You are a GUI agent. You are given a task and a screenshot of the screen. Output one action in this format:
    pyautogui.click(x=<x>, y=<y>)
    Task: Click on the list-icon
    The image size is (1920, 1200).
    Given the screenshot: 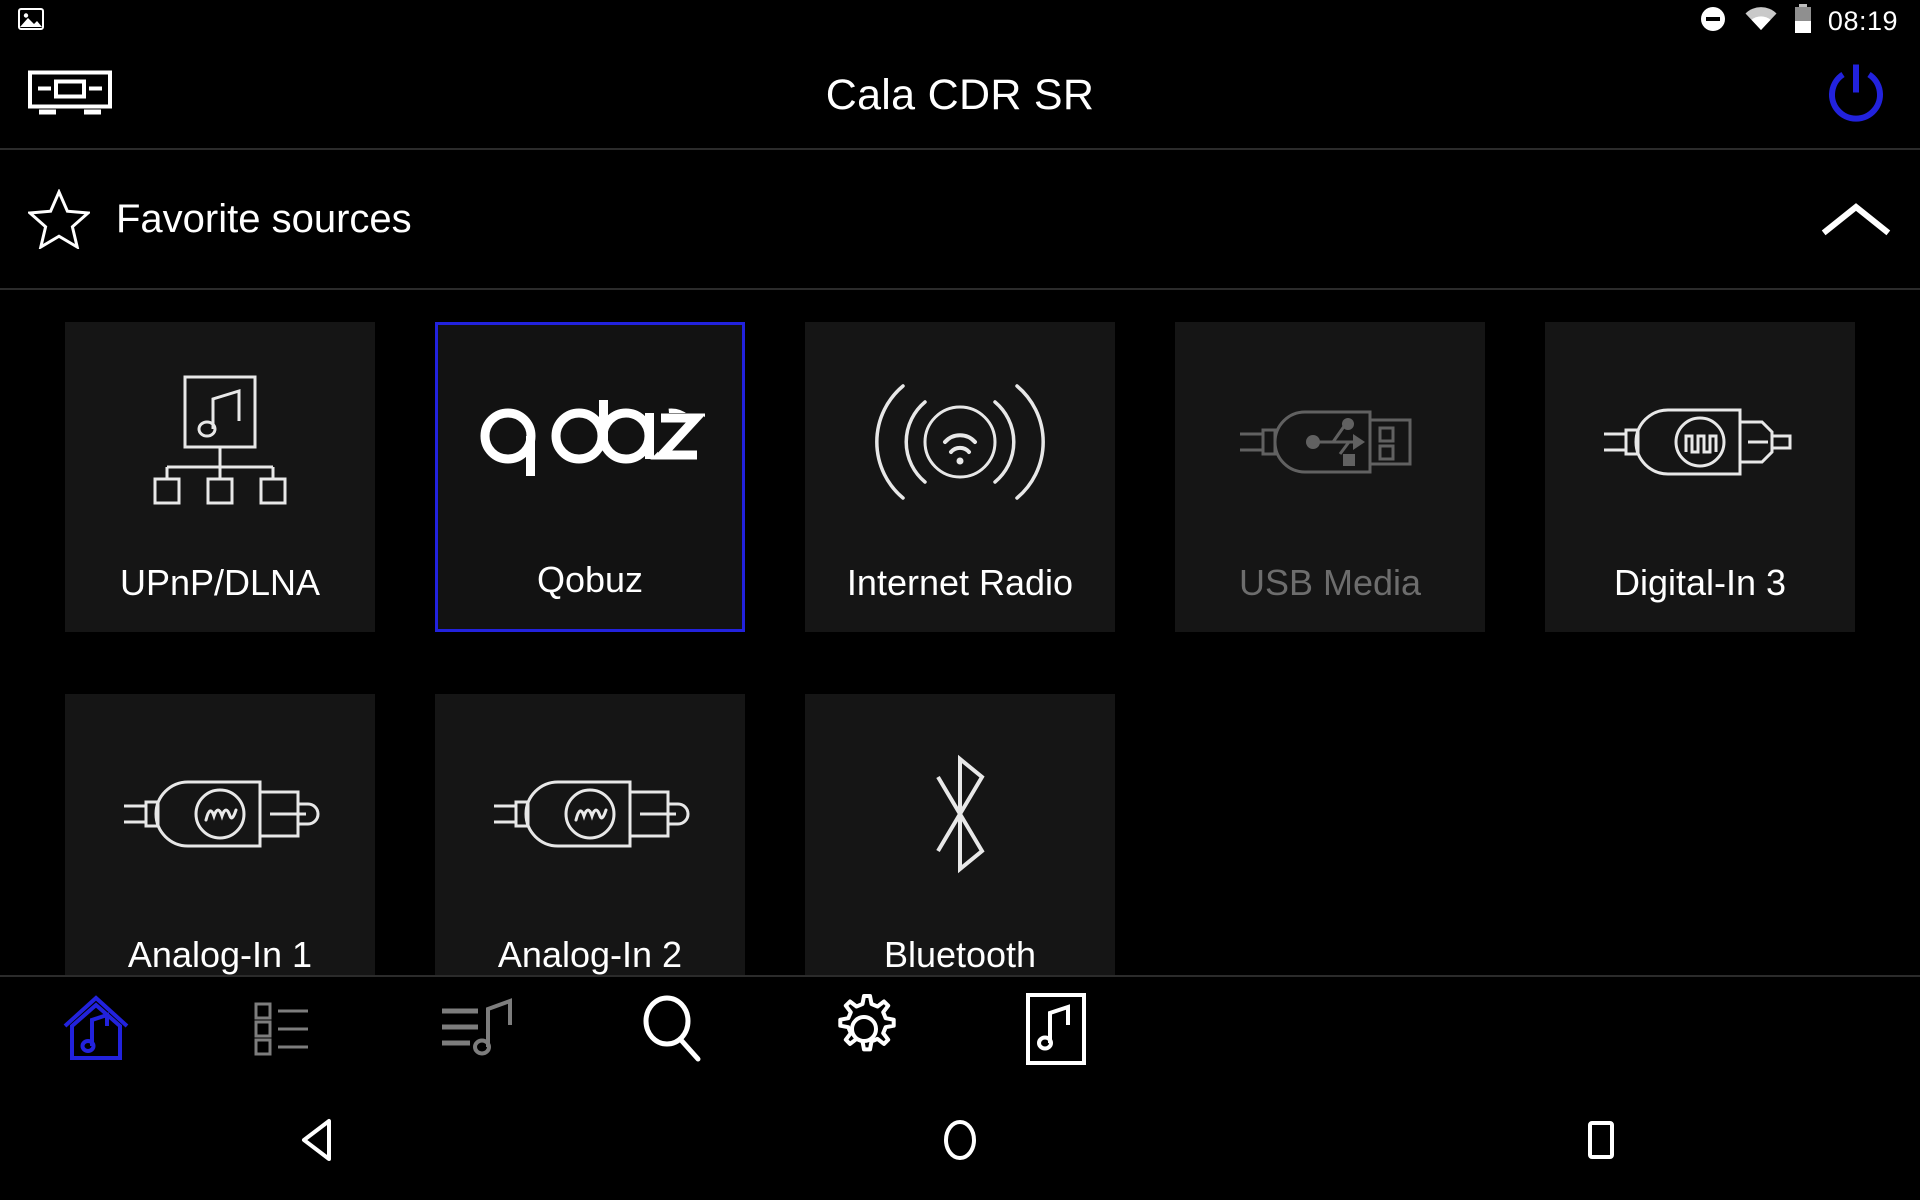 What is the action you would take?
    pyautogui.click(x=288, y=1031)
    